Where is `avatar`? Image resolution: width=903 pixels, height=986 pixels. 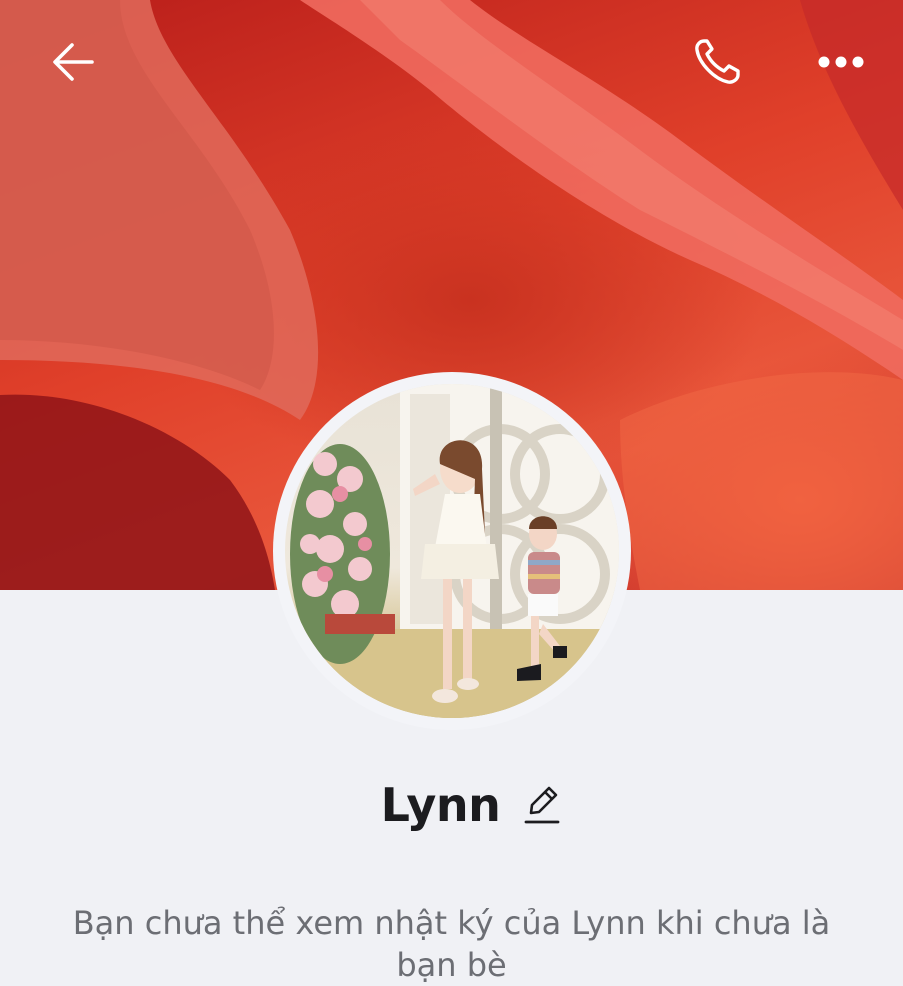
avatar is located at coordinates (452, 551).